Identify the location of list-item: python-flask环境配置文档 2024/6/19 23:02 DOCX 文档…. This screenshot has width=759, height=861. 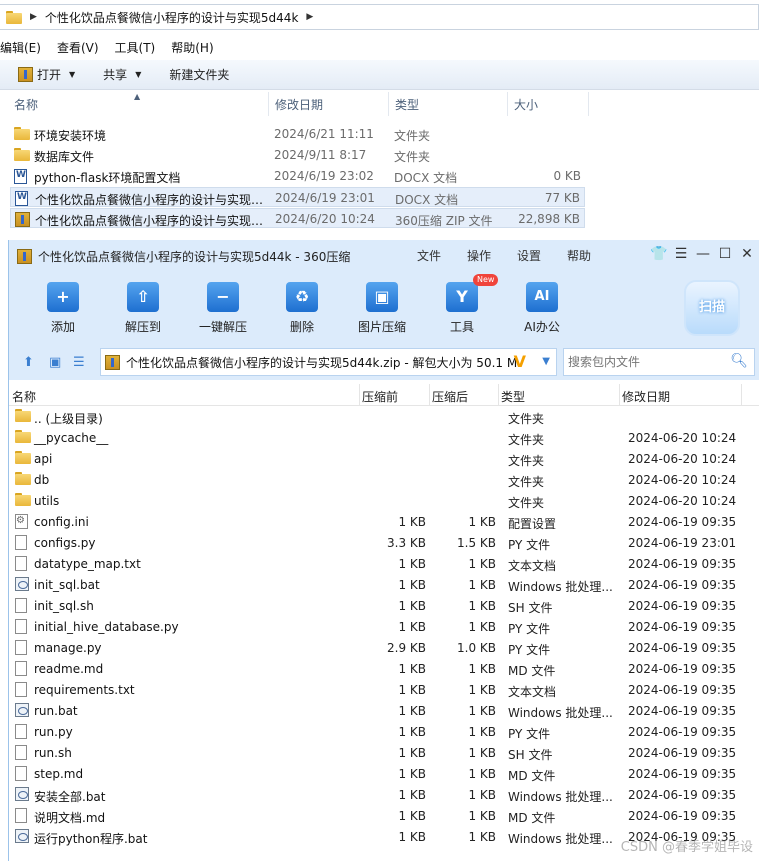
(297, 176).